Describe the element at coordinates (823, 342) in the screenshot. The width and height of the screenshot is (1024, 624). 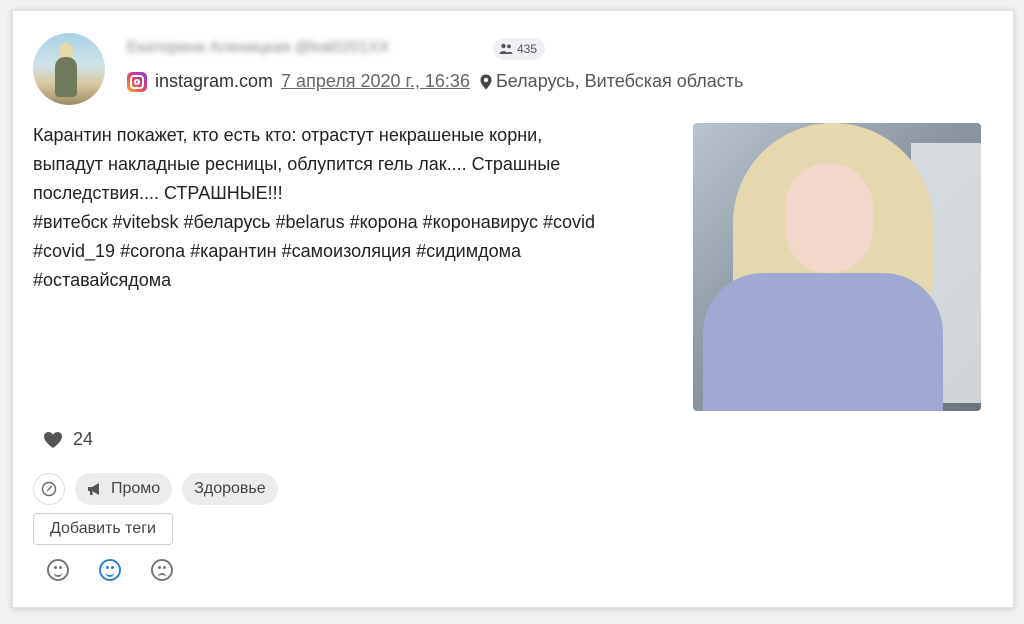
I see `photo-shirt` at that location.